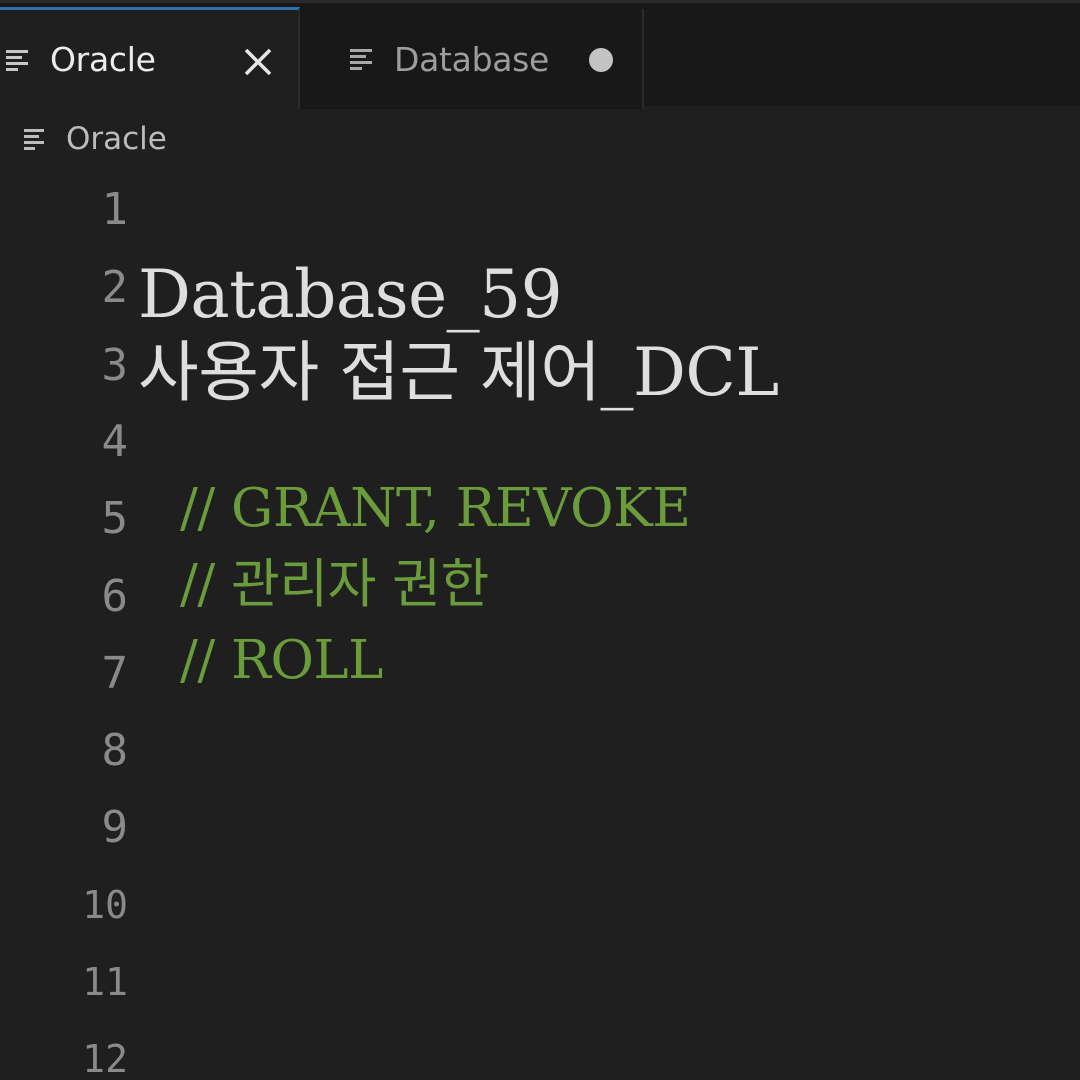 The height and width of the screenshot is (1080, 1080). I want to click on line-number: 5, so click(115, 518).